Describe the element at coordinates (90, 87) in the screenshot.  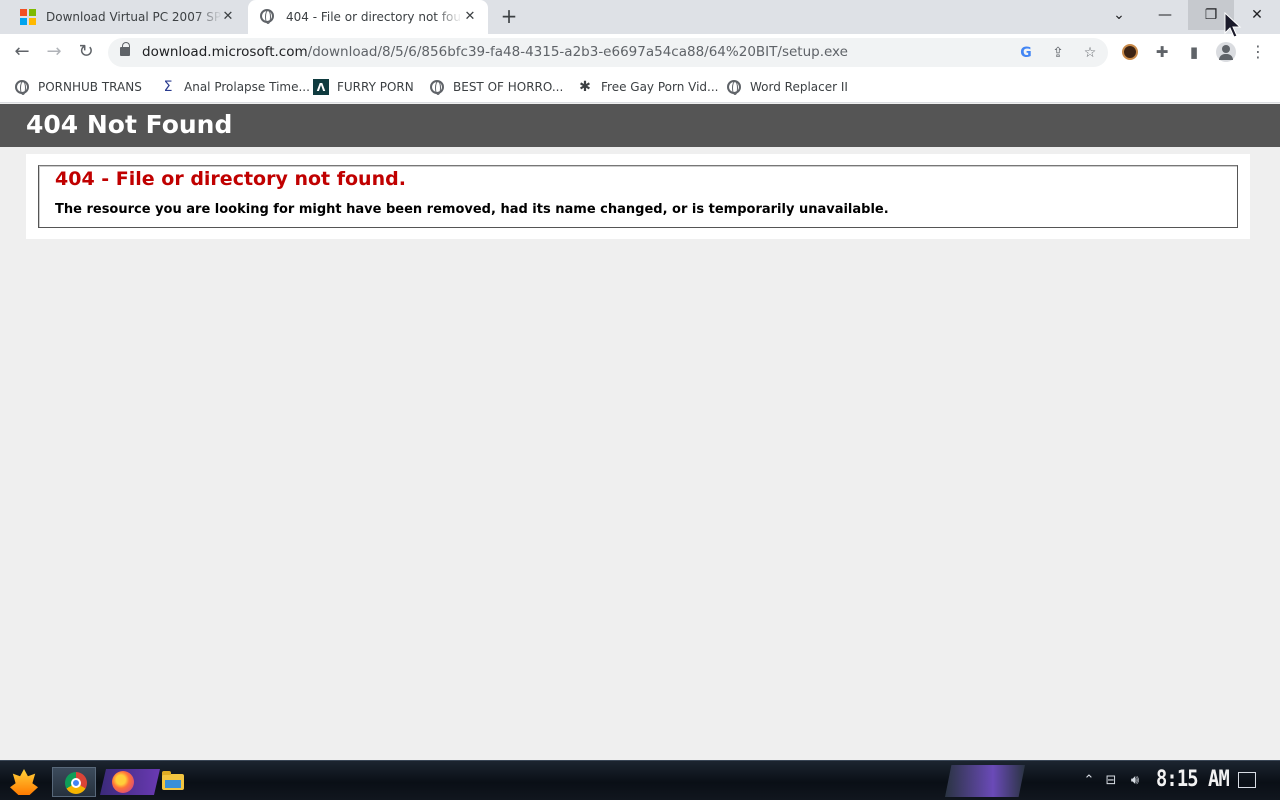
I see `bookmark-label: PORNHUB TRANS` at that location.